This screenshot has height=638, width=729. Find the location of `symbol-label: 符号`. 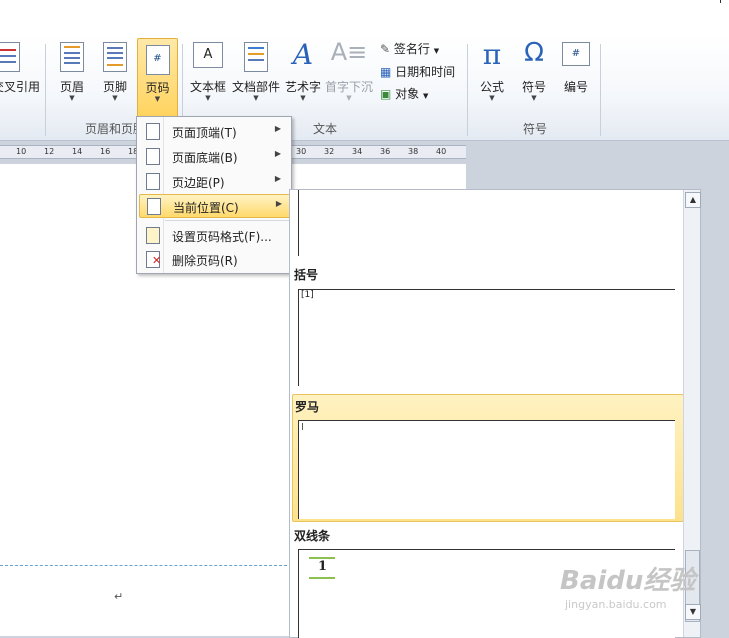

symbol-label: 符号 is located at coordinates (533, 87).